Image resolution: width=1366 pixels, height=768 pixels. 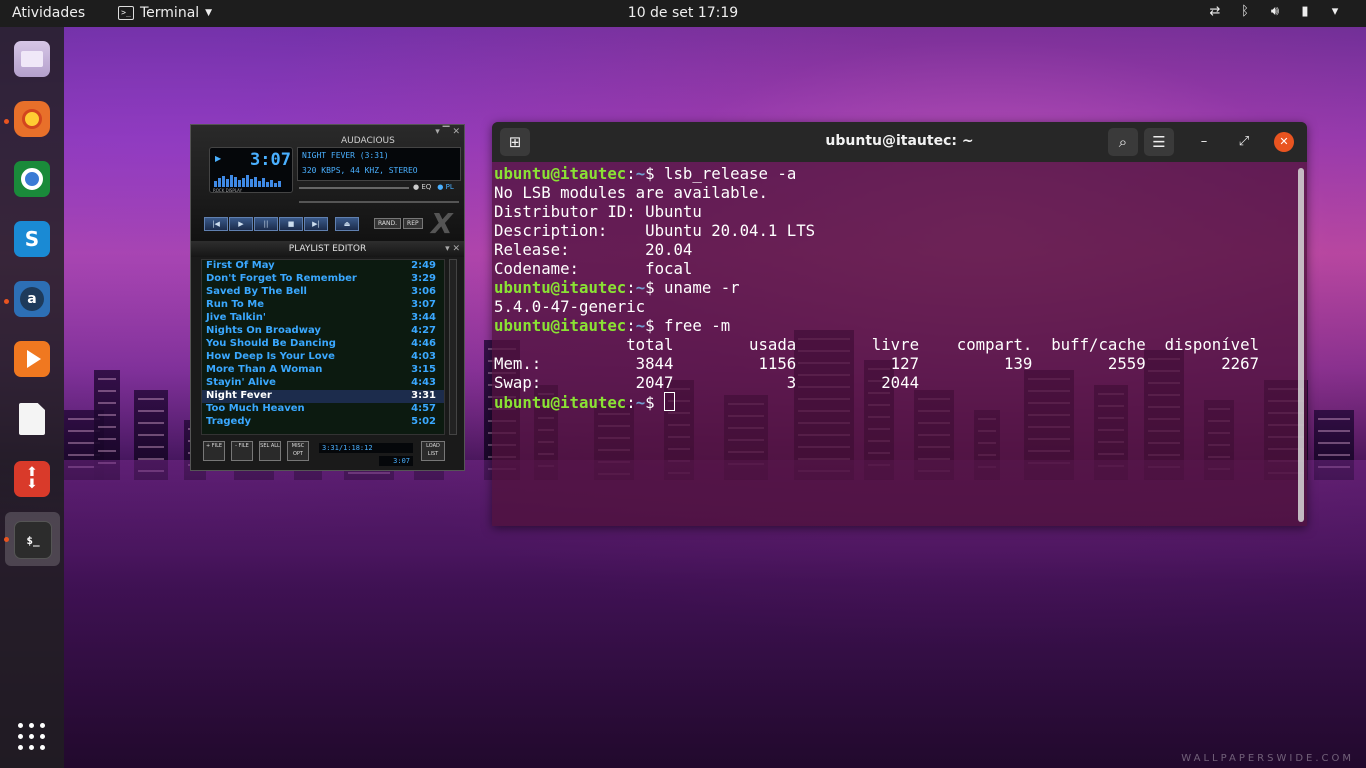 I want to click on network-icon: ⇄, so click(x=1215, y=11).